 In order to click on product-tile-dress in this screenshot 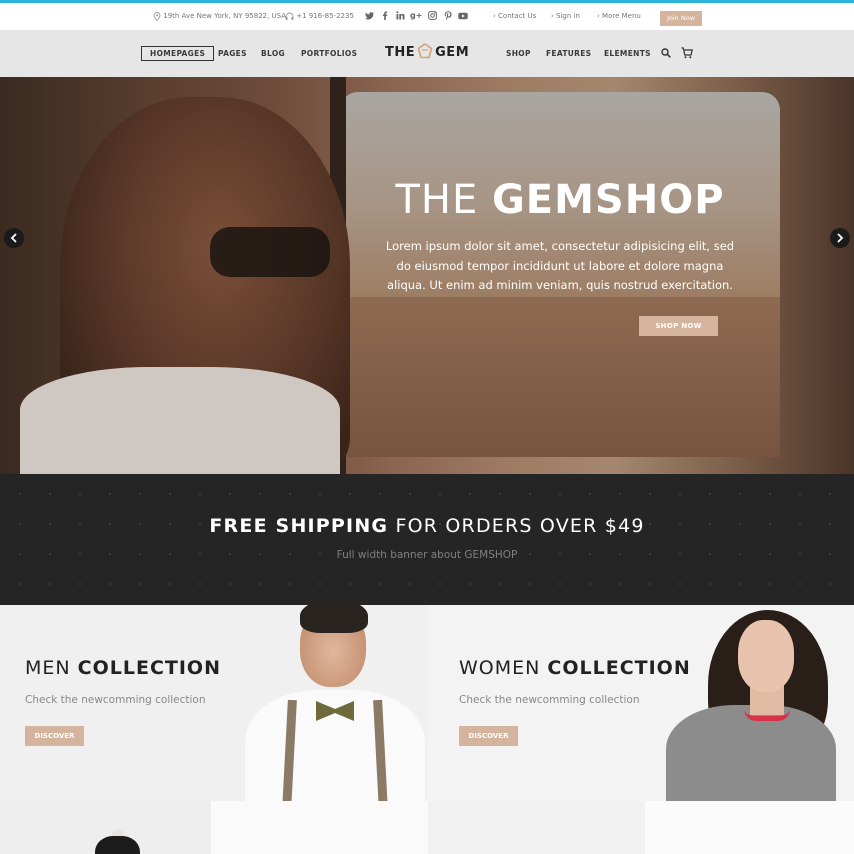, I will do `click(105, 827)`.